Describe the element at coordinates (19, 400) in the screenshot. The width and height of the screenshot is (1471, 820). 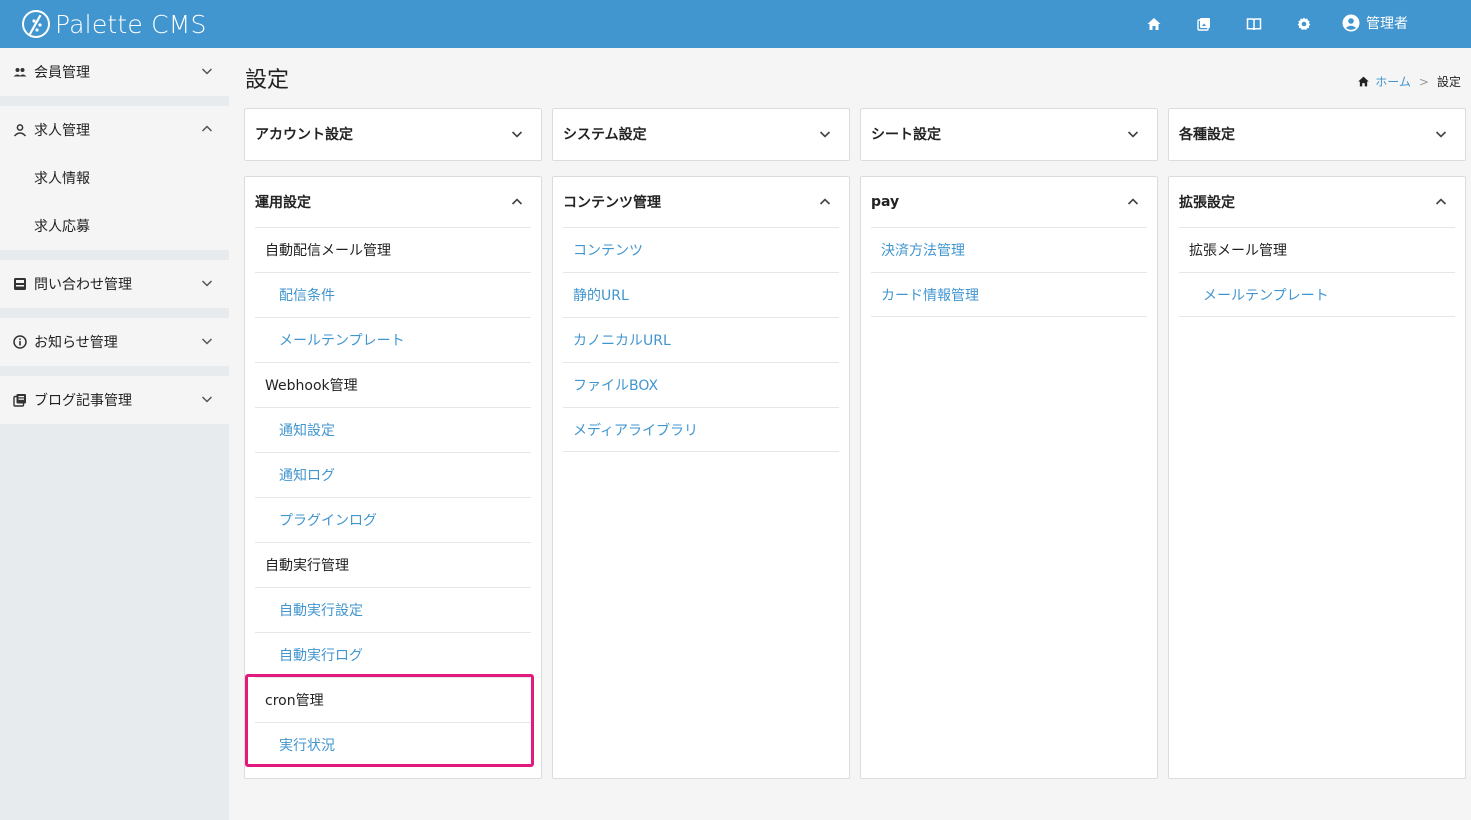
I see `library-icon` at that location.